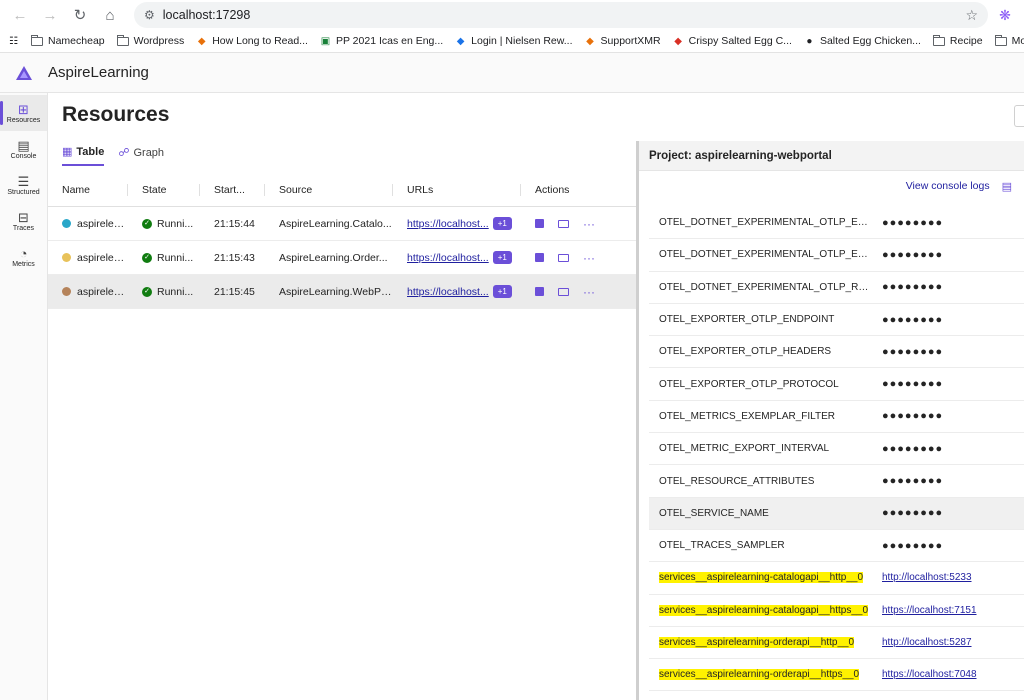 The image size is (1024, 700). I want to click on cell-start-time: 21:15:44, so click(234, 223).